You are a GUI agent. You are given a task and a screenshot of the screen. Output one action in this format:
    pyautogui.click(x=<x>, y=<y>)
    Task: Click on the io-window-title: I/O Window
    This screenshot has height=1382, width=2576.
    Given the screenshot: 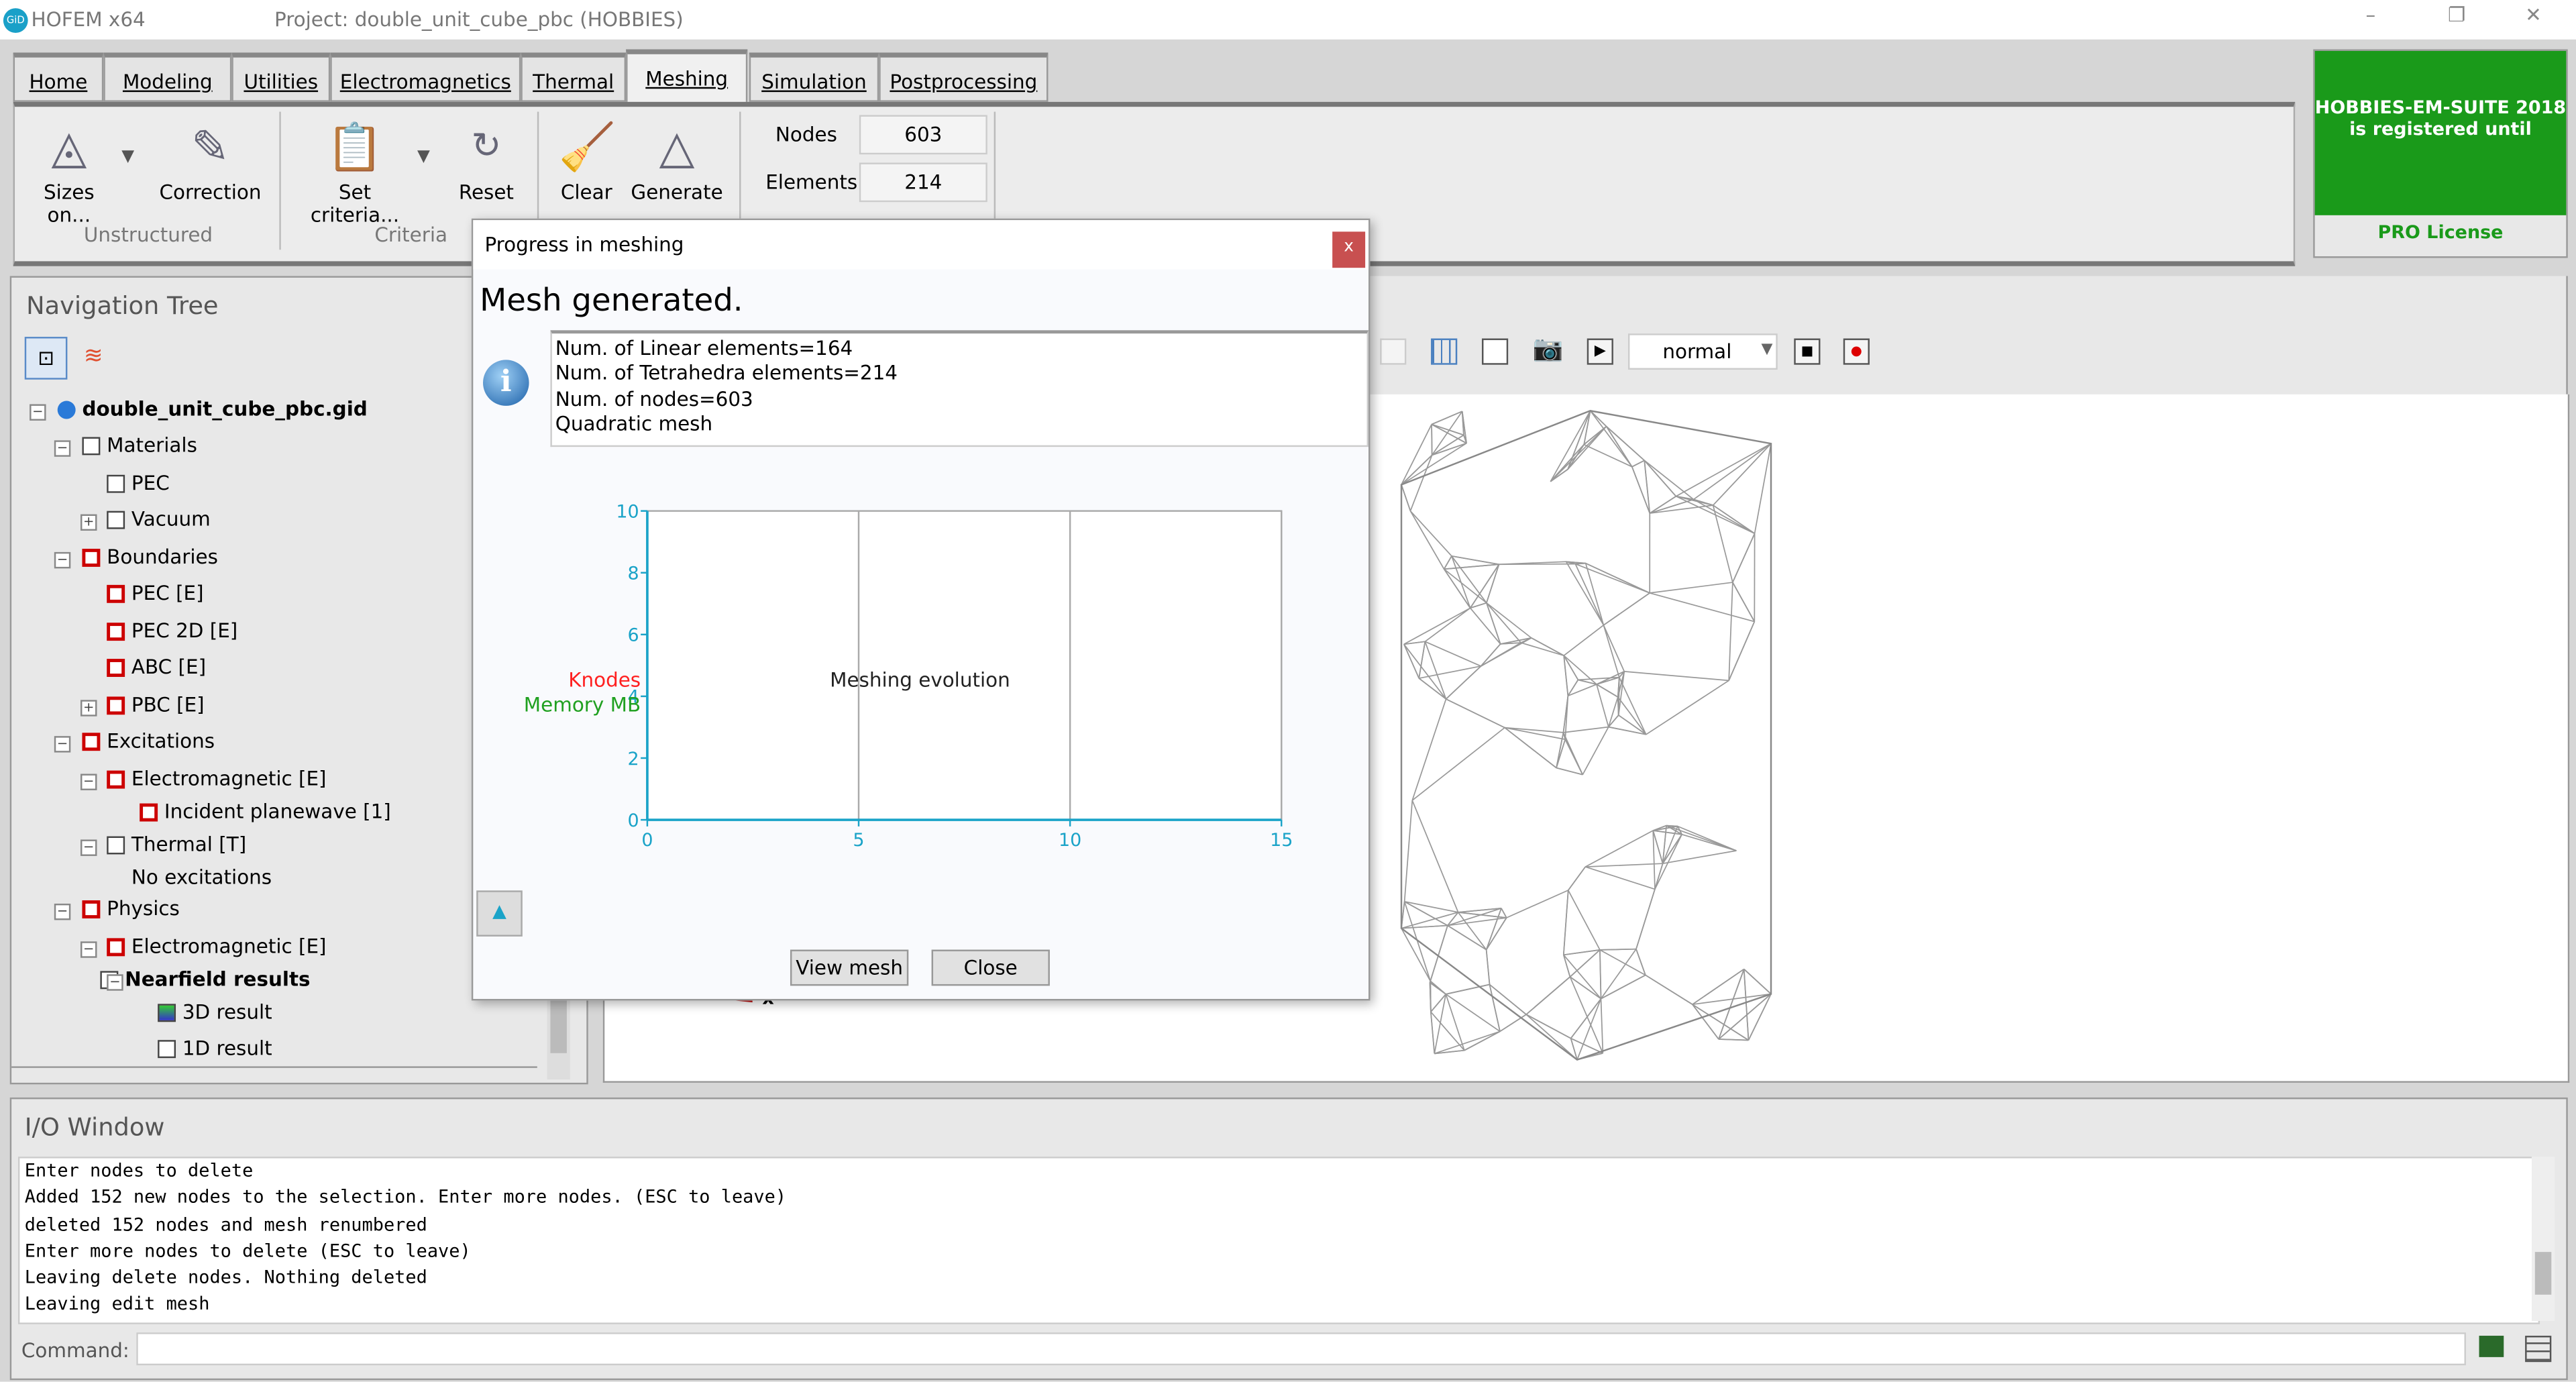 What is the action you would take?
    pyautogui.click(x=94, y=1127)
    